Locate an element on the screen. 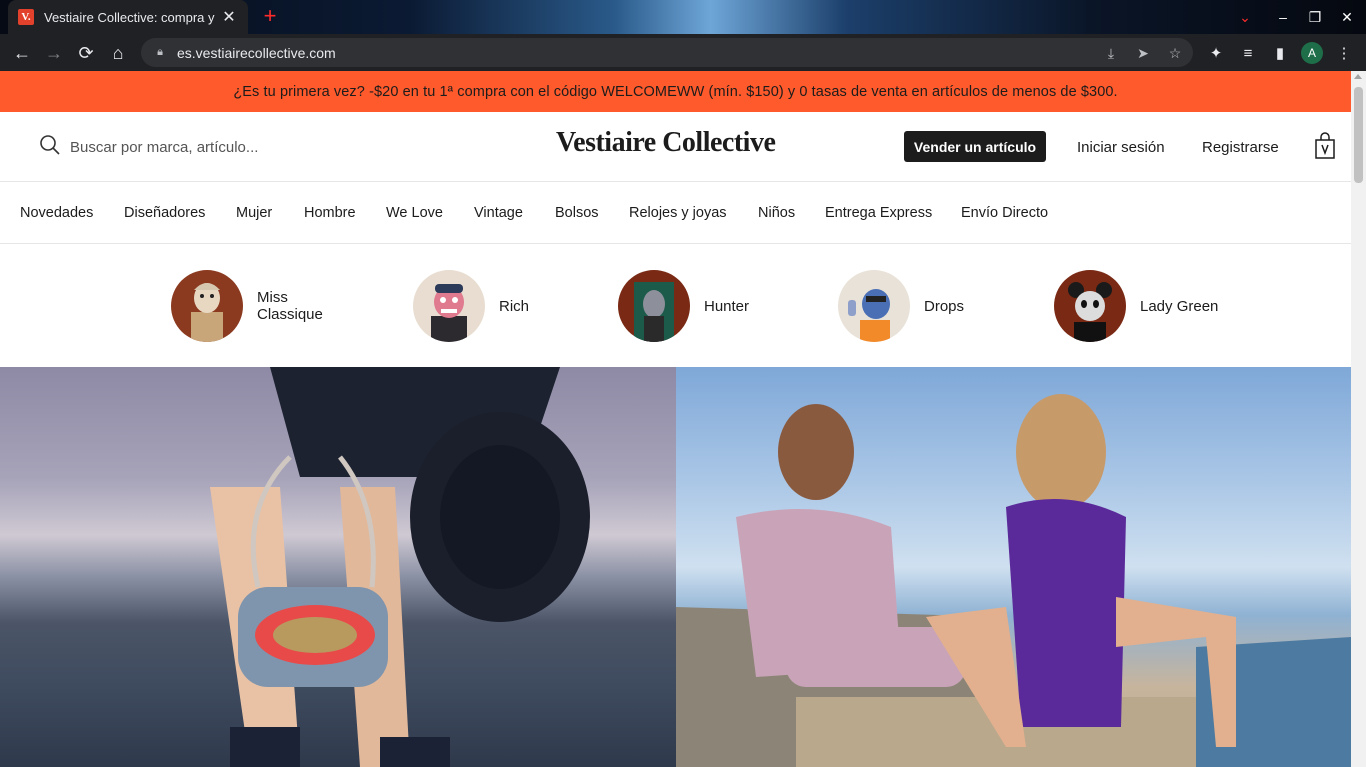 This screenshot has width=1366, height=767. nav-item-mujer: Mujer is located at coordinates (254, 213).